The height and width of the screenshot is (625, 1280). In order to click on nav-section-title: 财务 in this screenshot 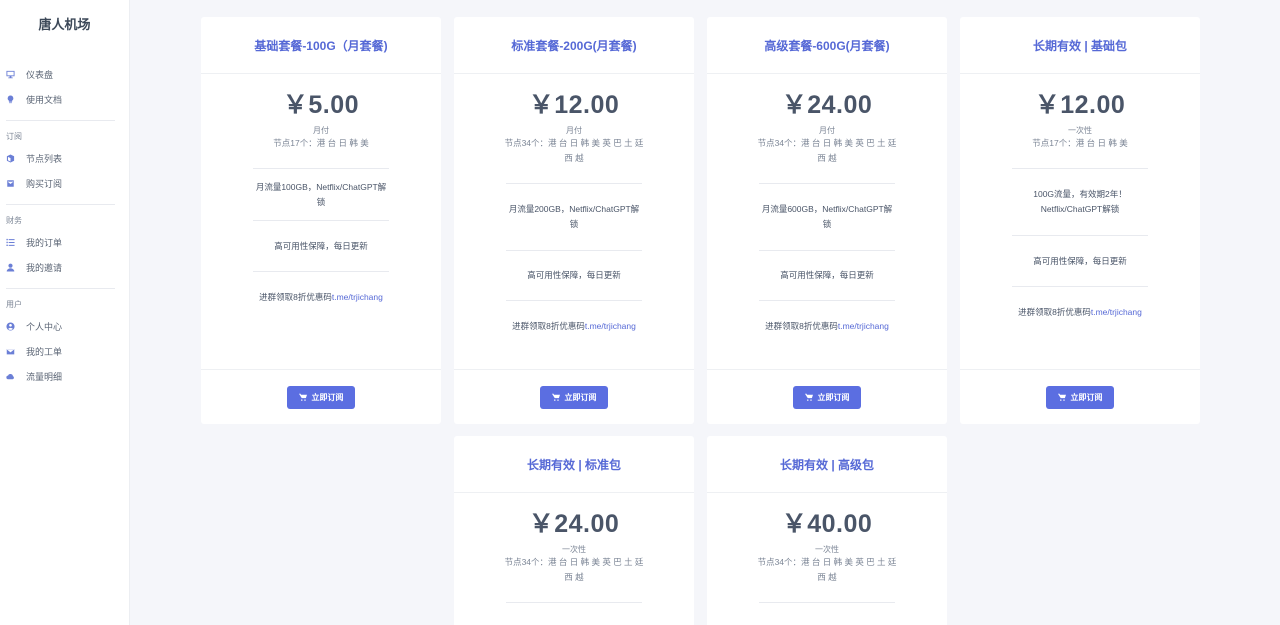, I will do `click(14, 220)`.